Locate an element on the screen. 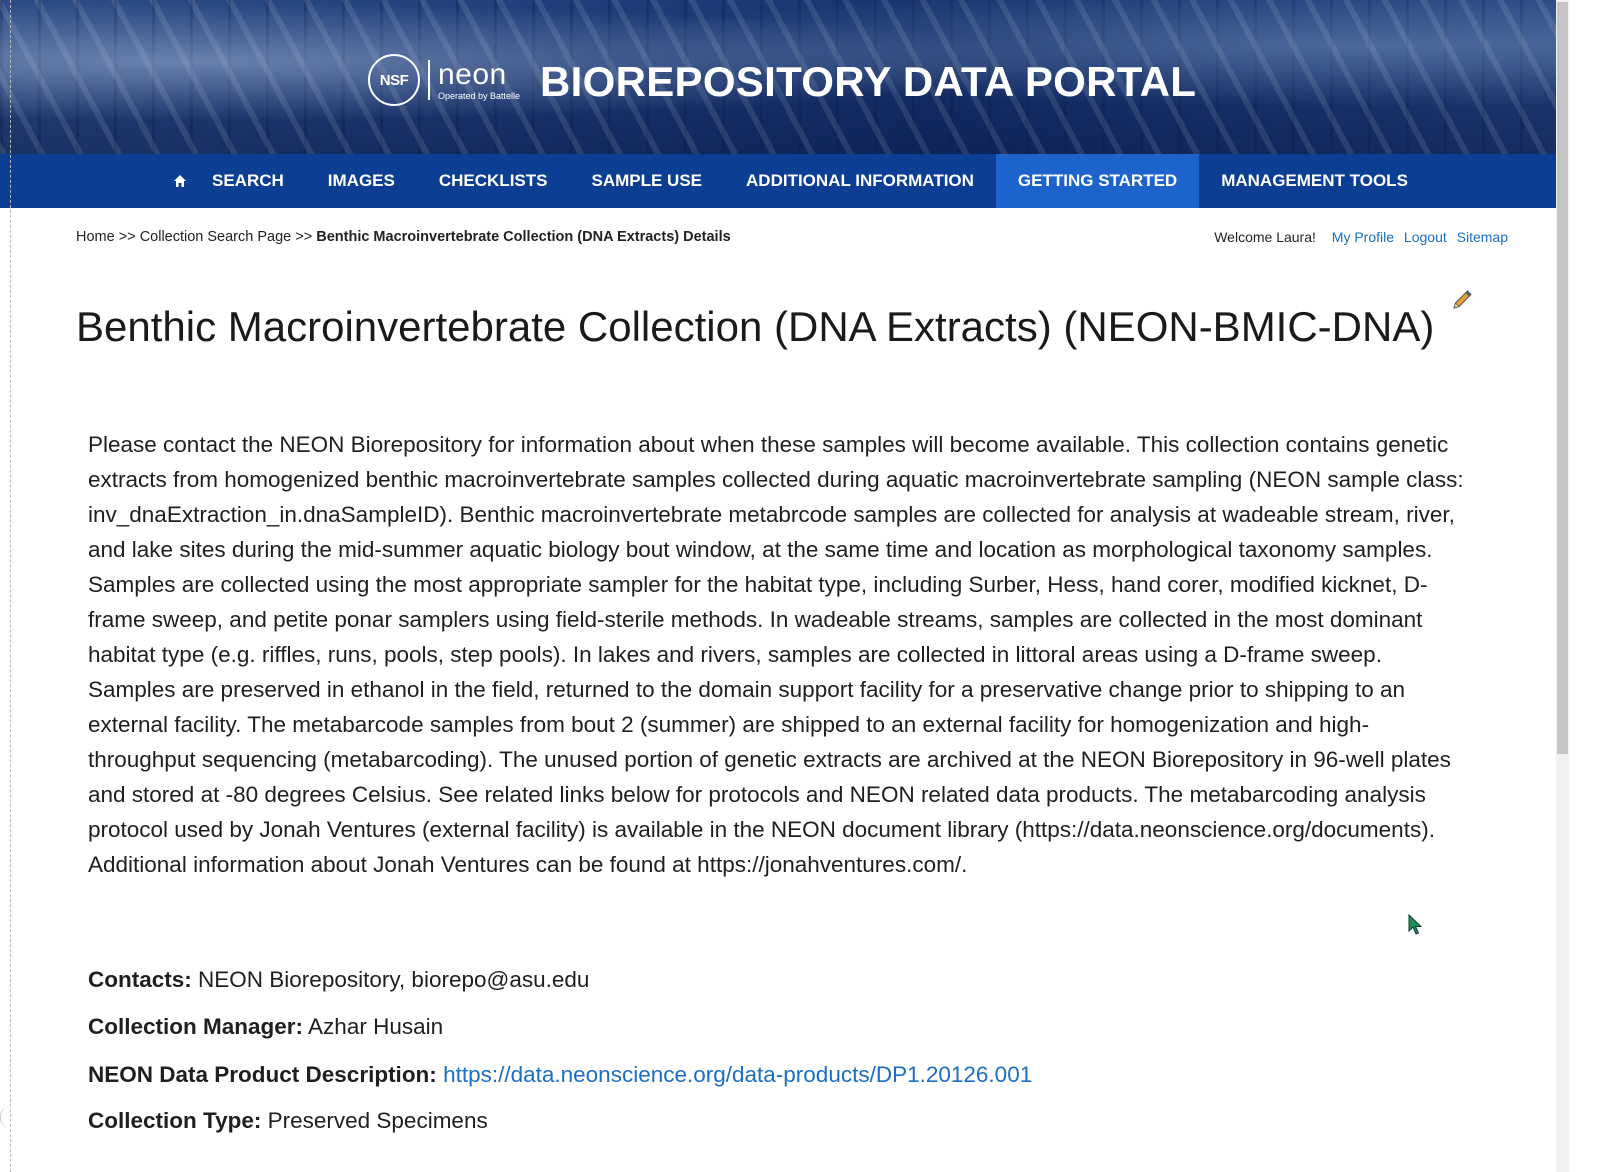  mouse-cursor is located at coordinates (1416, 924).